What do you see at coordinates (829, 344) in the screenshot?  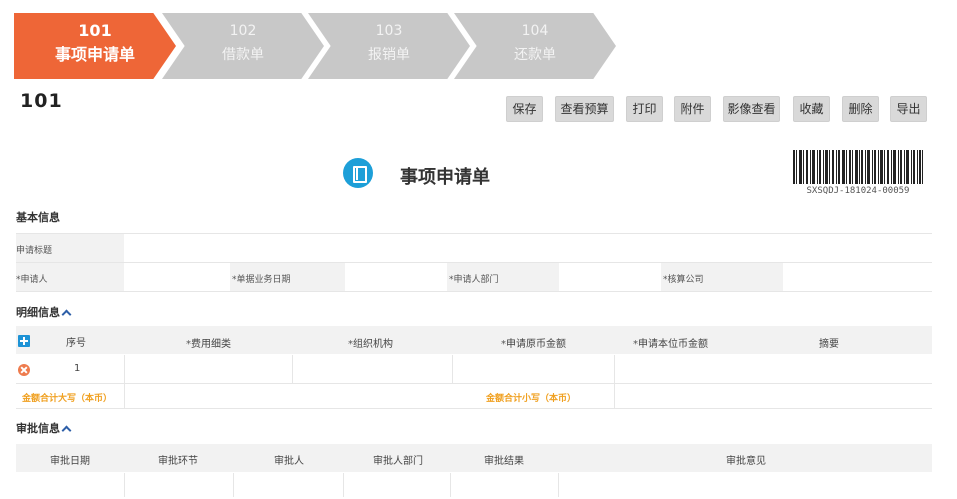 I see `column-header-summary: 摘要` at bounding box center [829, 344].